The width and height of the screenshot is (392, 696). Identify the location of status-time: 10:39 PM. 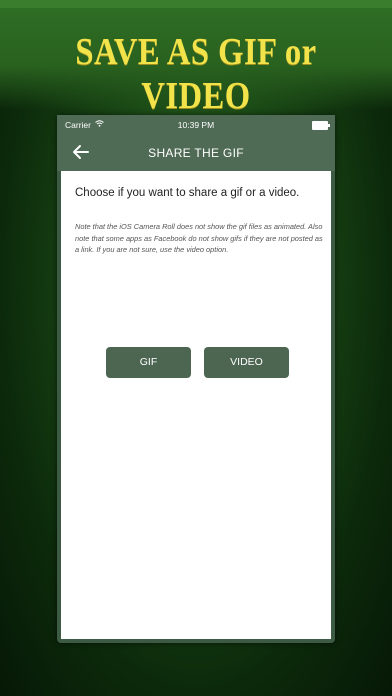
(196, 125).